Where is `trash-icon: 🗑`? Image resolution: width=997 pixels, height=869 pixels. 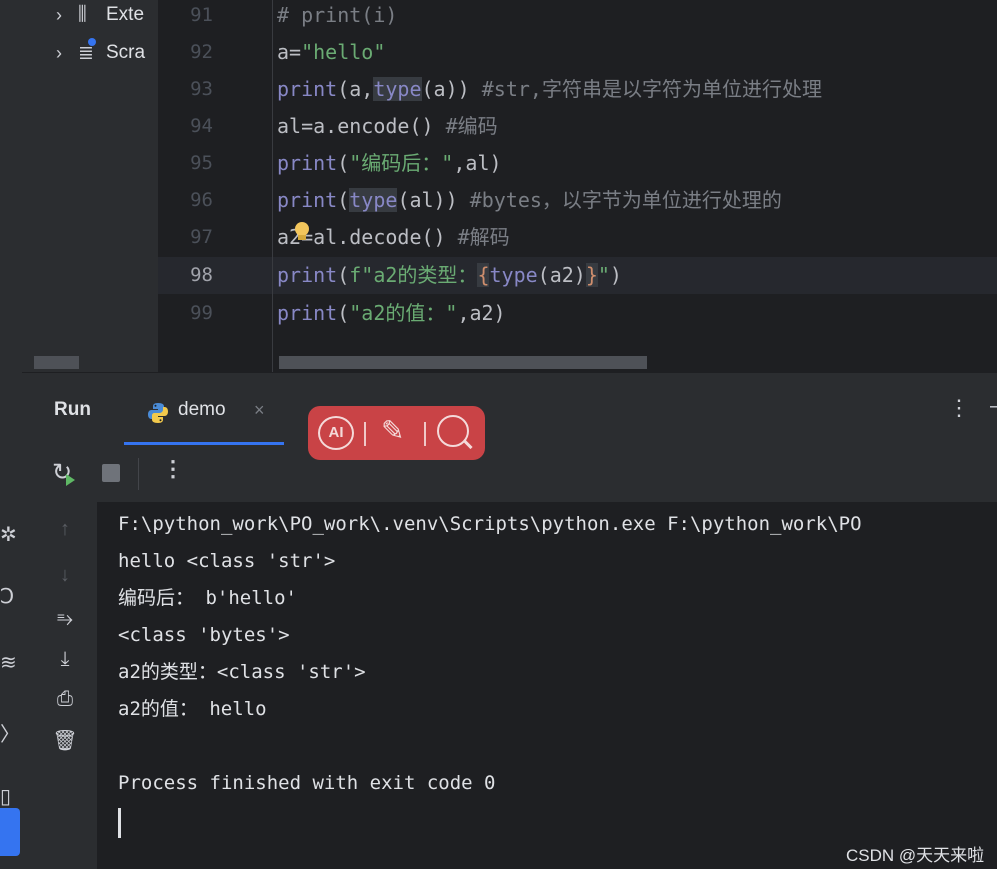
trash-icon: 🗑 is located at coordinates (65, 740).